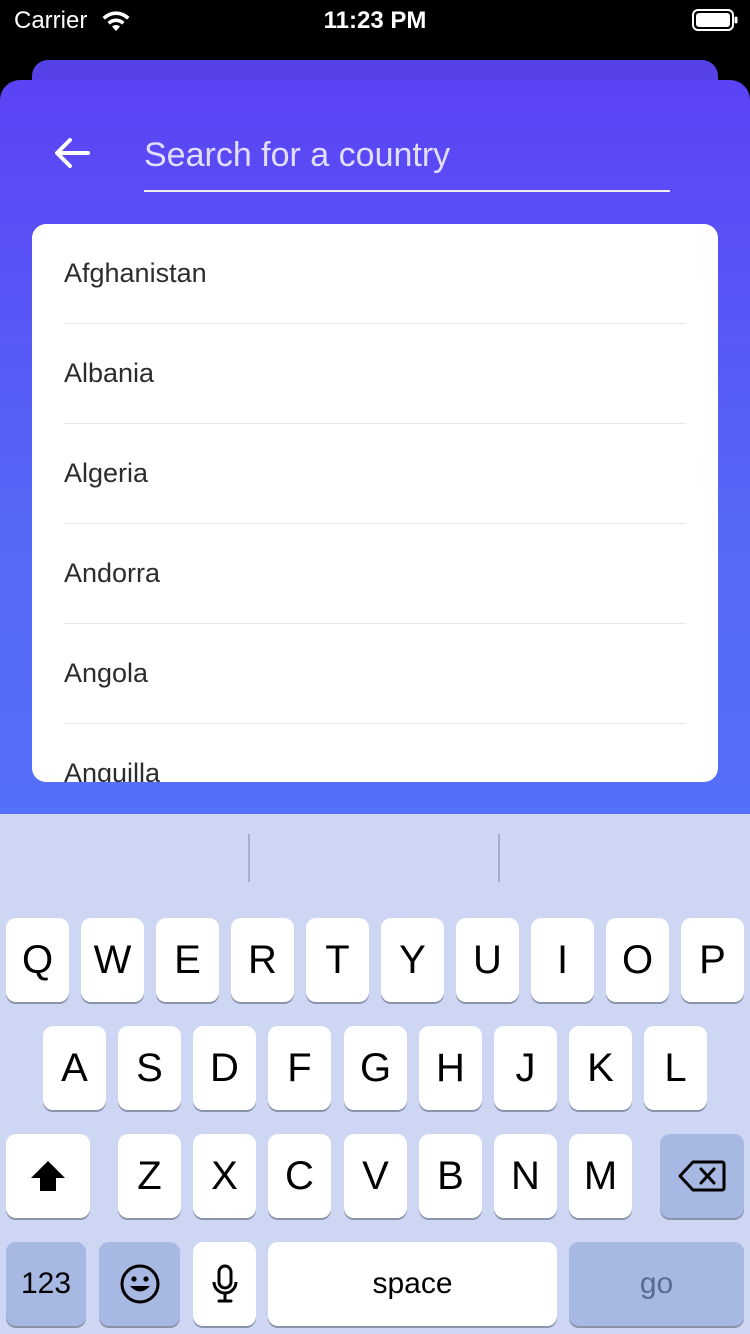 The height and width of the screenshot is (1334, 750). I want to click on list-item: Algeria, so click(375, 474).